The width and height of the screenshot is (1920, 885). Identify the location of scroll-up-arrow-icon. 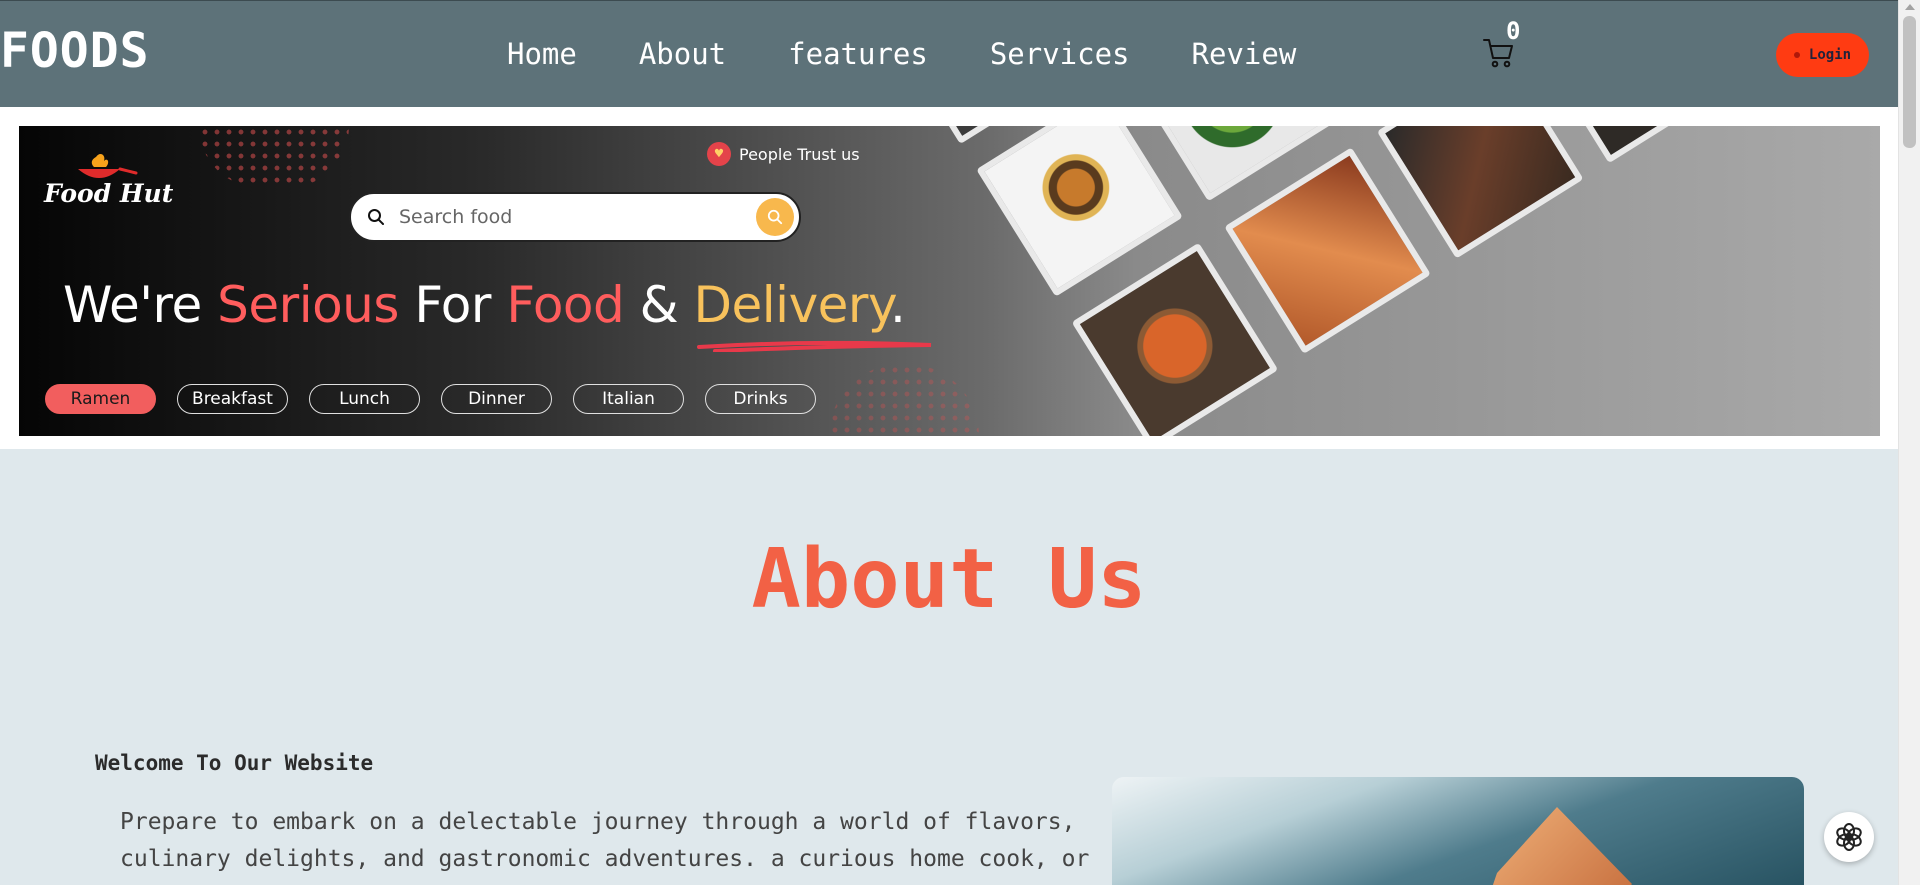
(1910, 7).